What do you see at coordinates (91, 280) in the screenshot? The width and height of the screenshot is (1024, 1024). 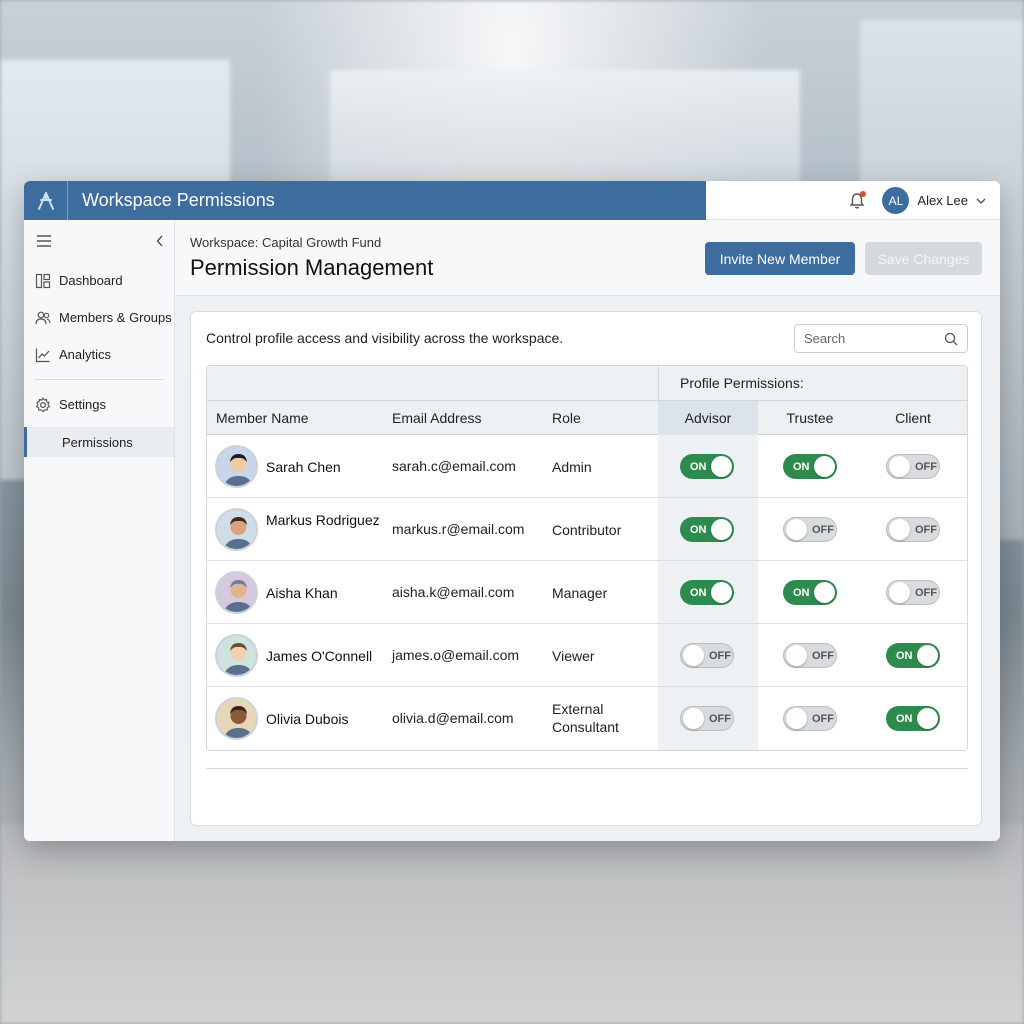 I see `sidebar-item-label: Dashboard` at bounding box center [91, 280].